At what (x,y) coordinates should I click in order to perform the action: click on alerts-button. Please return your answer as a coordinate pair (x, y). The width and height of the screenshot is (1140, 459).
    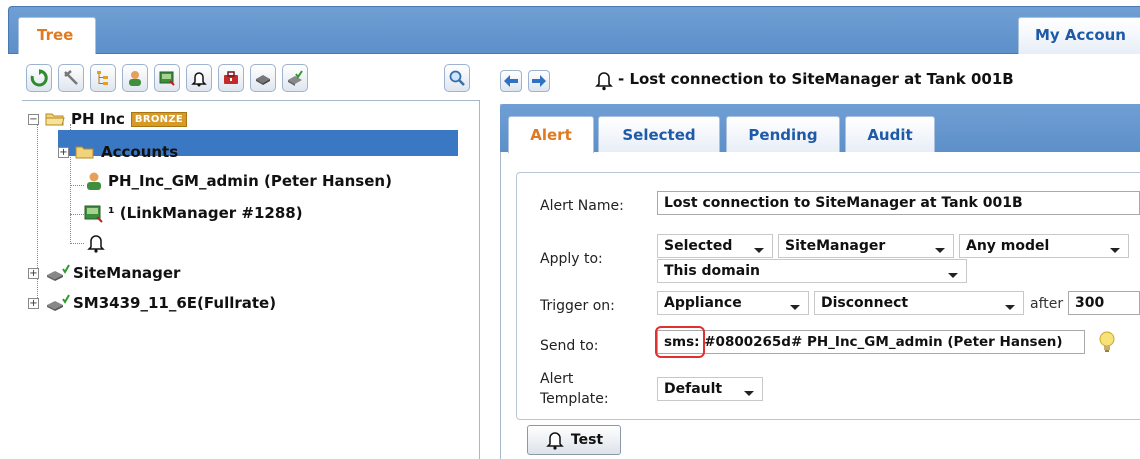
    Looking at the image, I should click on (199, 78).